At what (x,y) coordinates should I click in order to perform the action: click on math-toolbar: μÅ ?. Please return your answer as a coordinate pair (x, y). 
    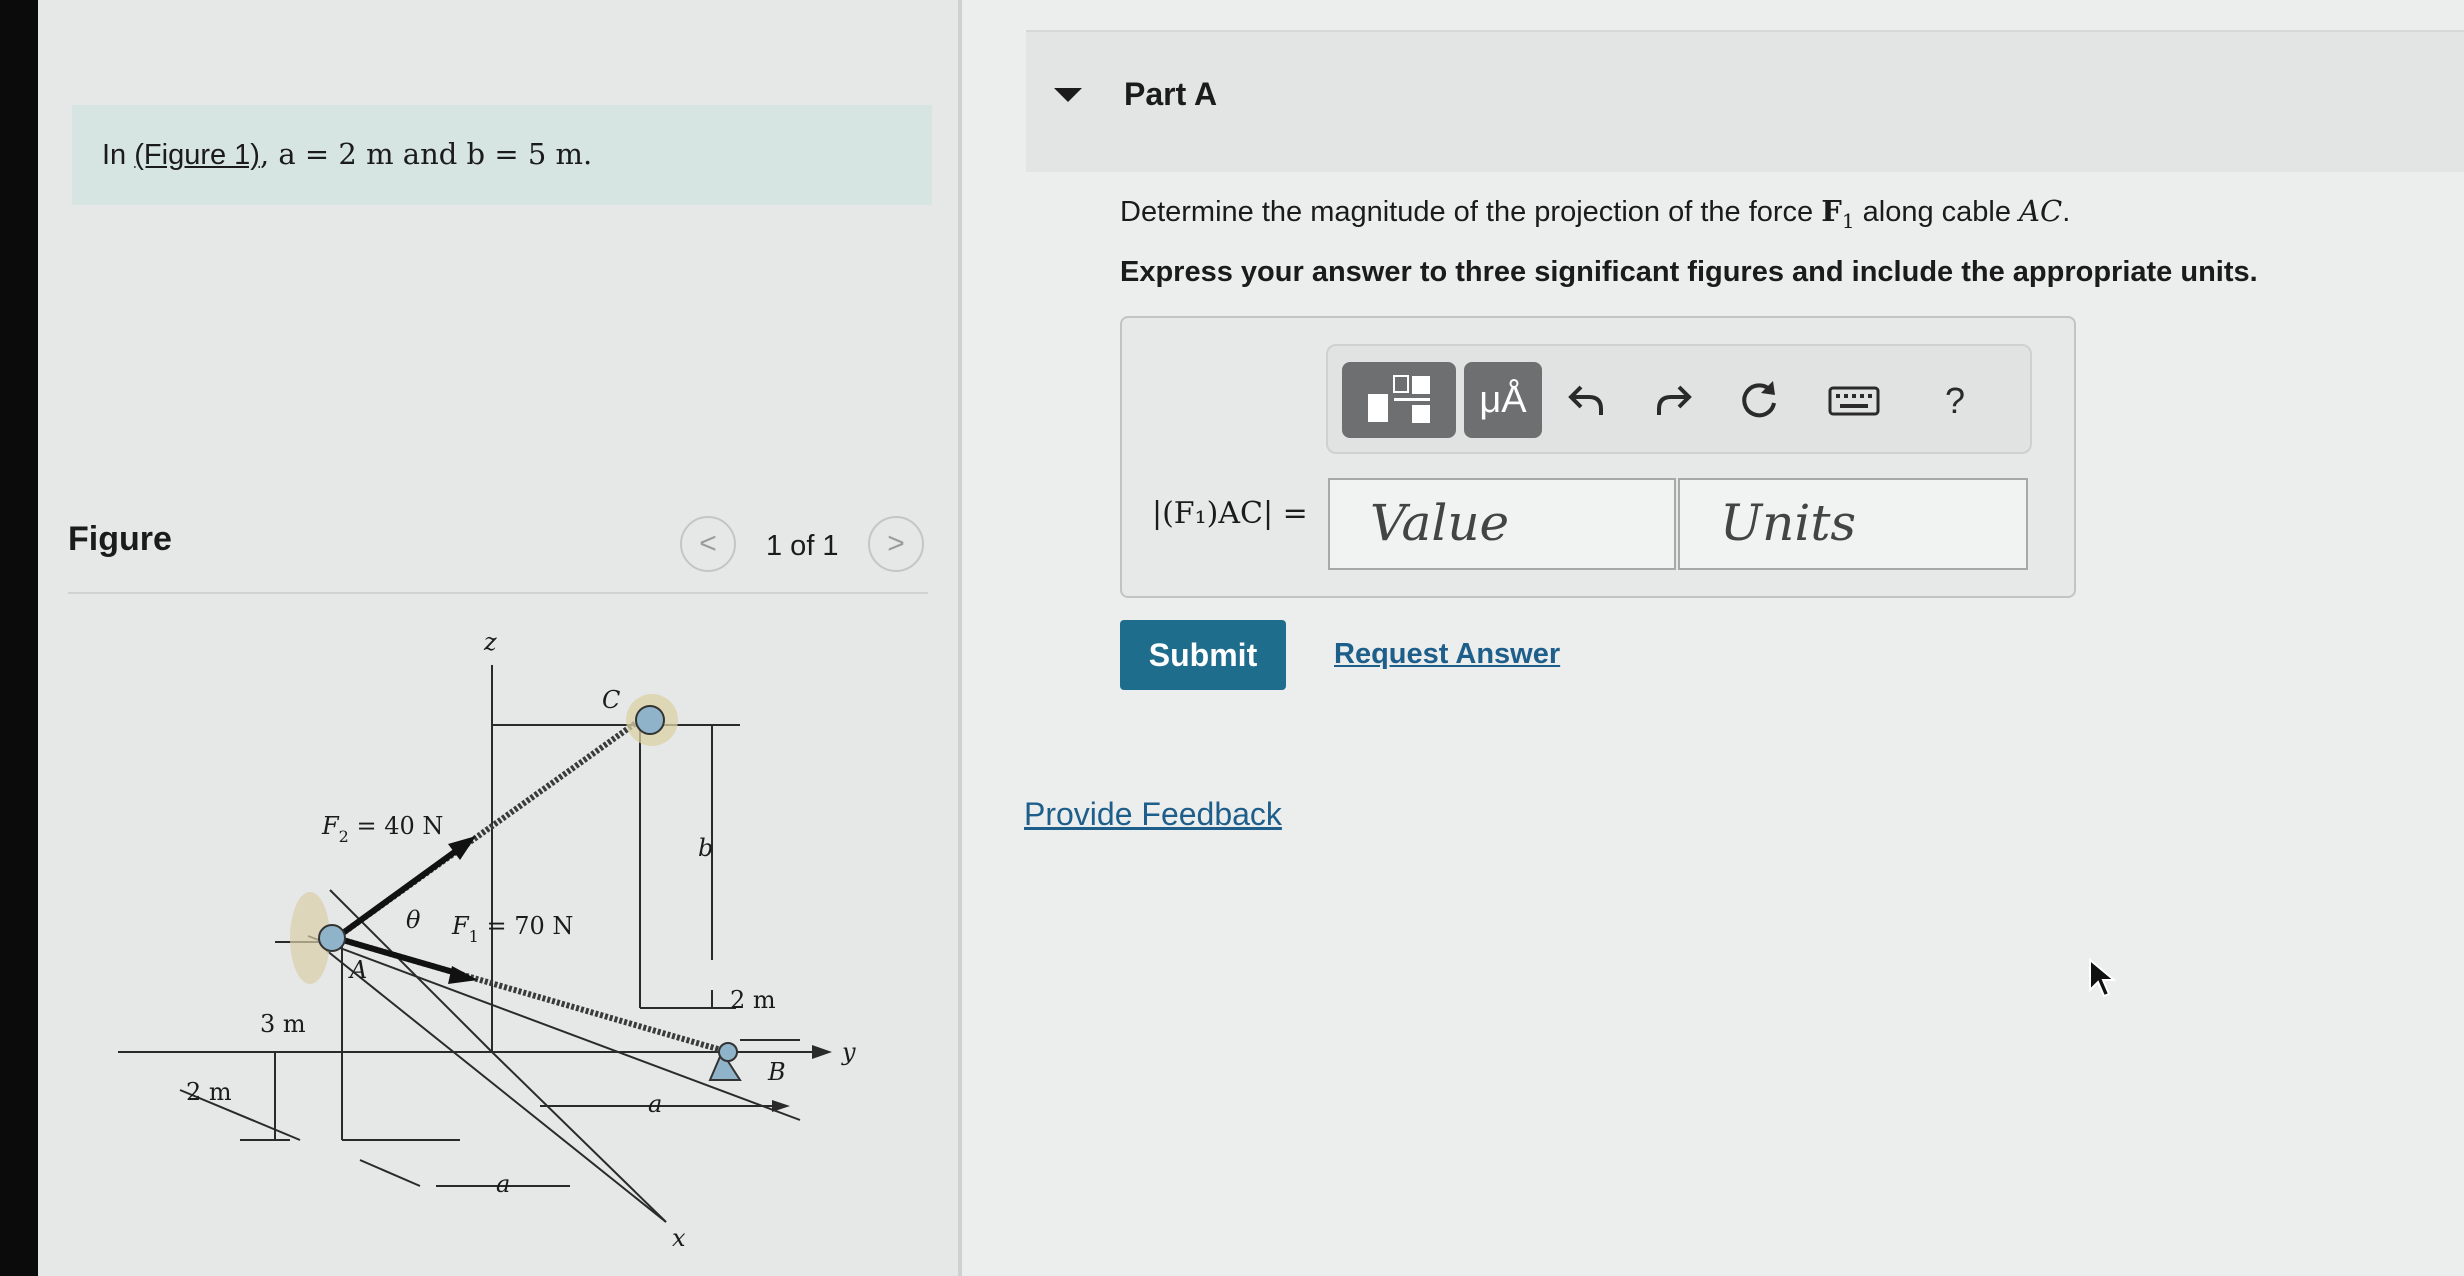
    Looking at the image, I should click on (1679, 399).